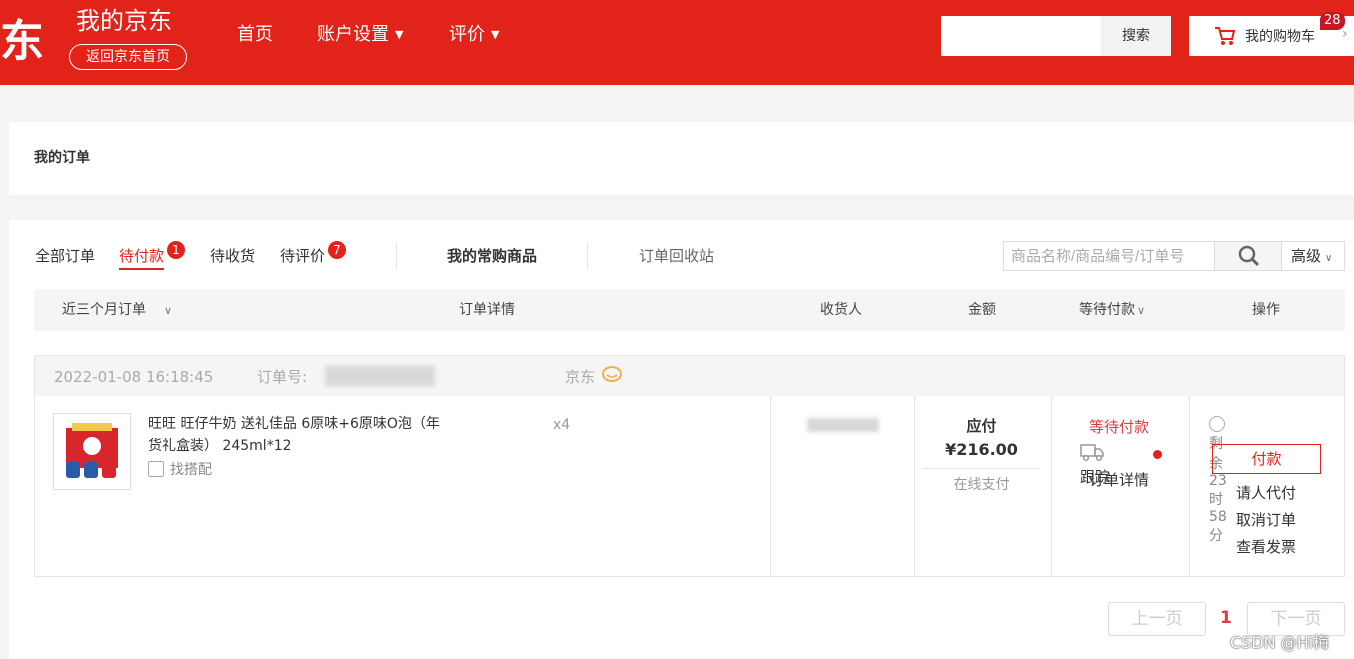  Describe the element at coordinates (492, 256) in the screenshot. I see `tab-frequent-items: 我的常购商品` at that location.